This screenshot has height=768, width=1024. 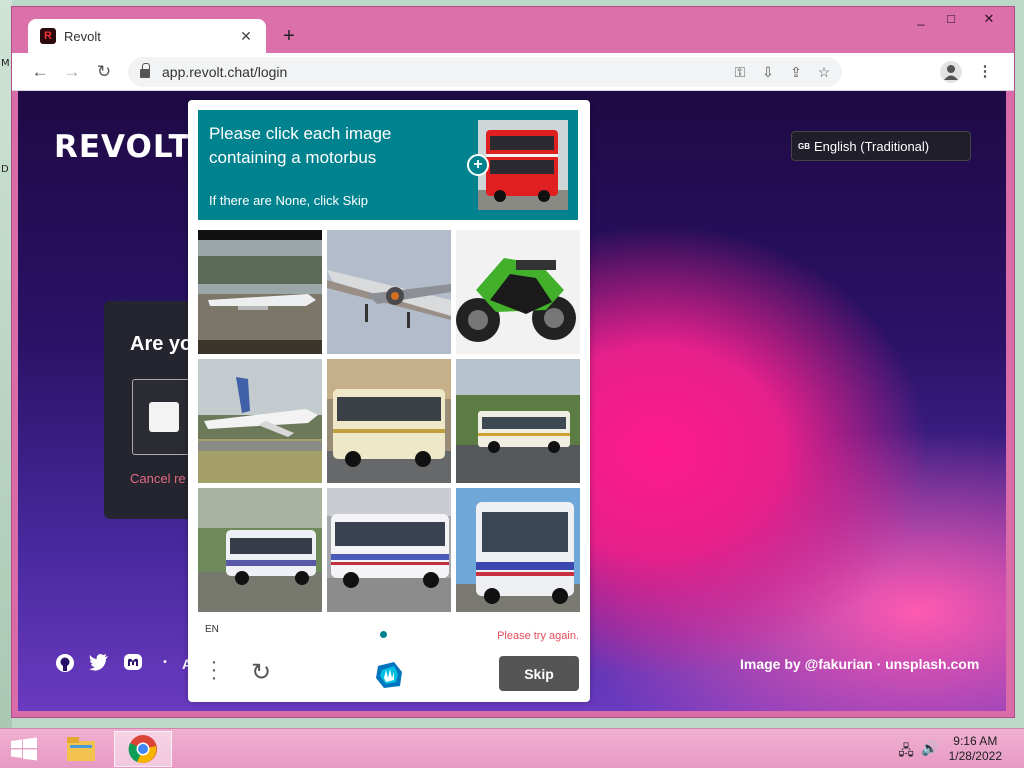 What do you see at coordinates (951, 18) in the screenshot?
I see `maximize-button: □` at bounding box center [951, 18].